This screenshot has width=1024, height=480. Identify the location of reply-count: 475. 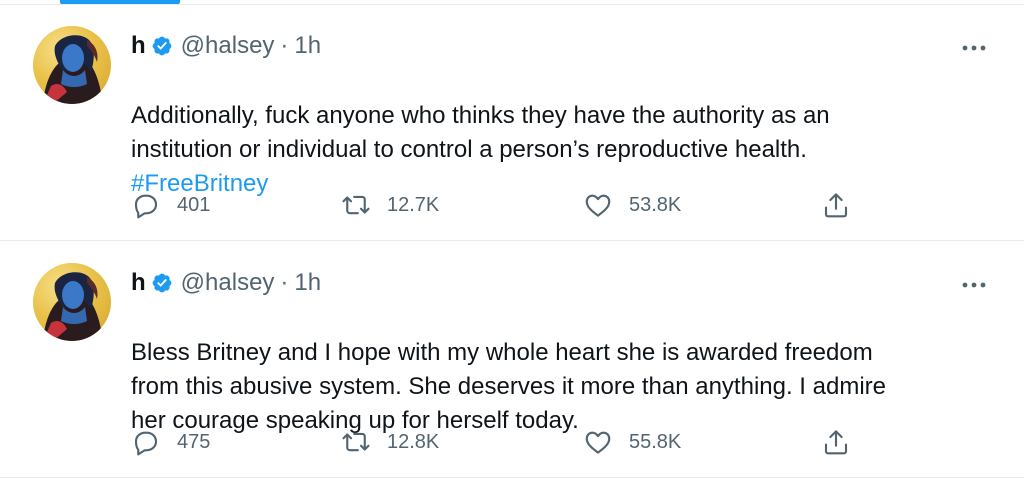
(194, 441).